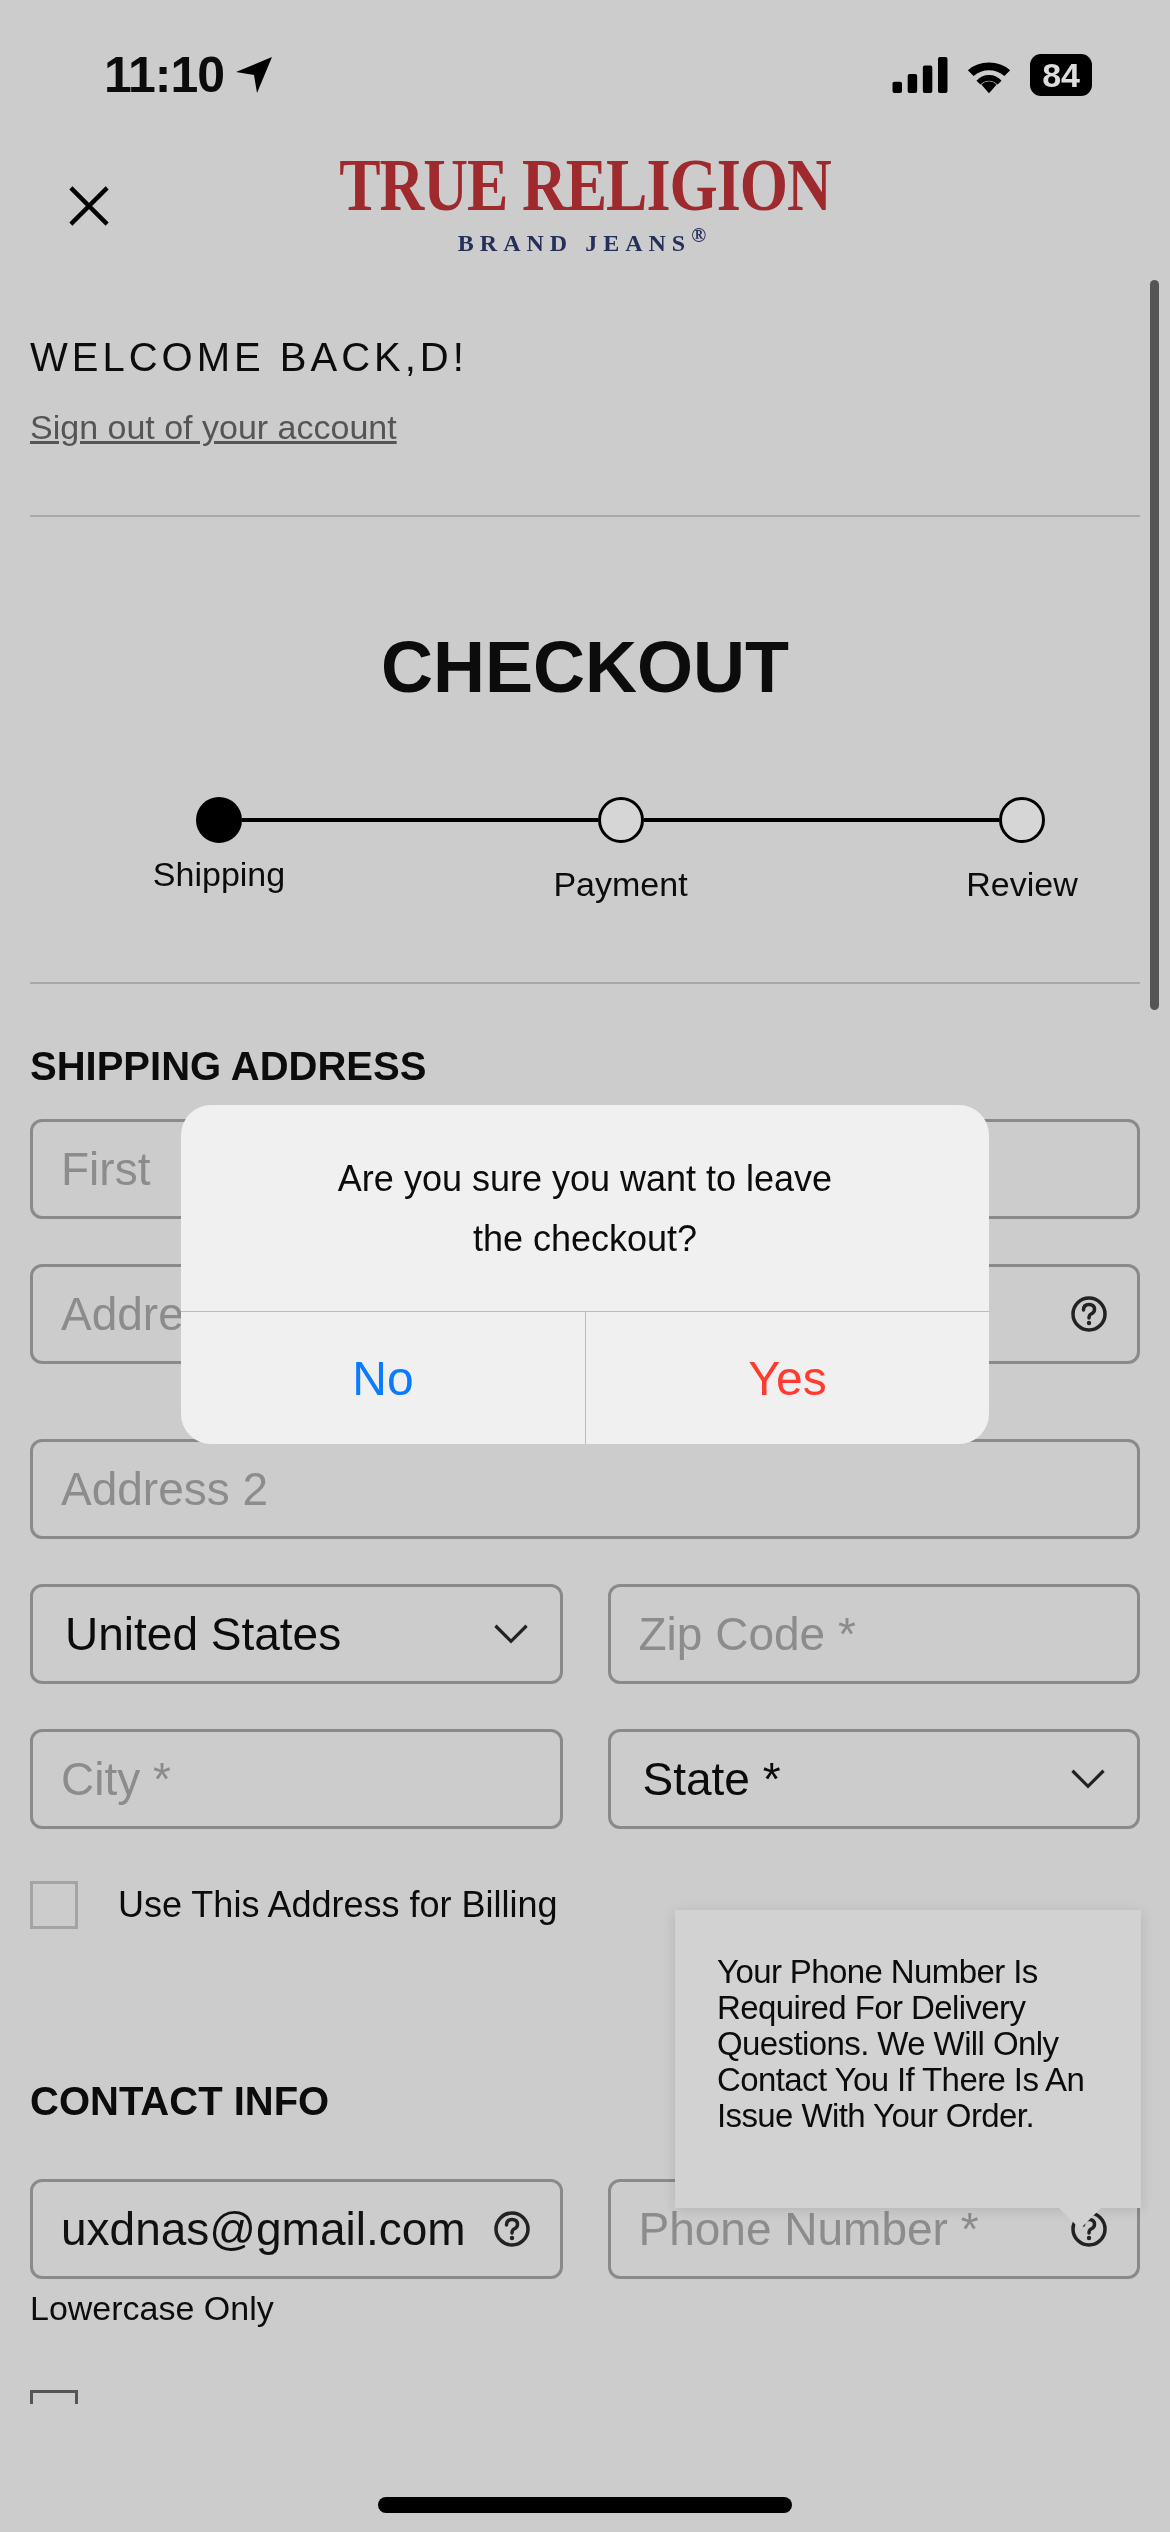 The width and height of the screenshot is (1170, 2532). What do you see at coordinates (1061, 75) in the screenshot?
I see `battery-indicator: 84` at bounding box center [1061, 75].